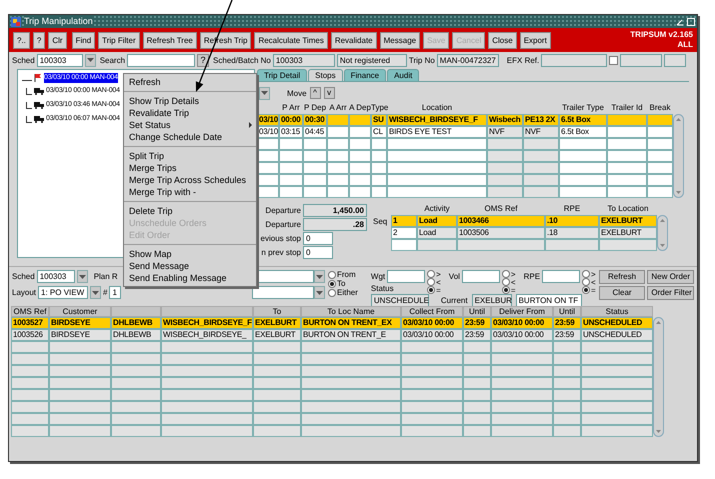 Image resolution: width=715 pixels, height=479 pixels. I want to click on grid-cell: BURTON ON TRENT_EX, so click(351, 323).